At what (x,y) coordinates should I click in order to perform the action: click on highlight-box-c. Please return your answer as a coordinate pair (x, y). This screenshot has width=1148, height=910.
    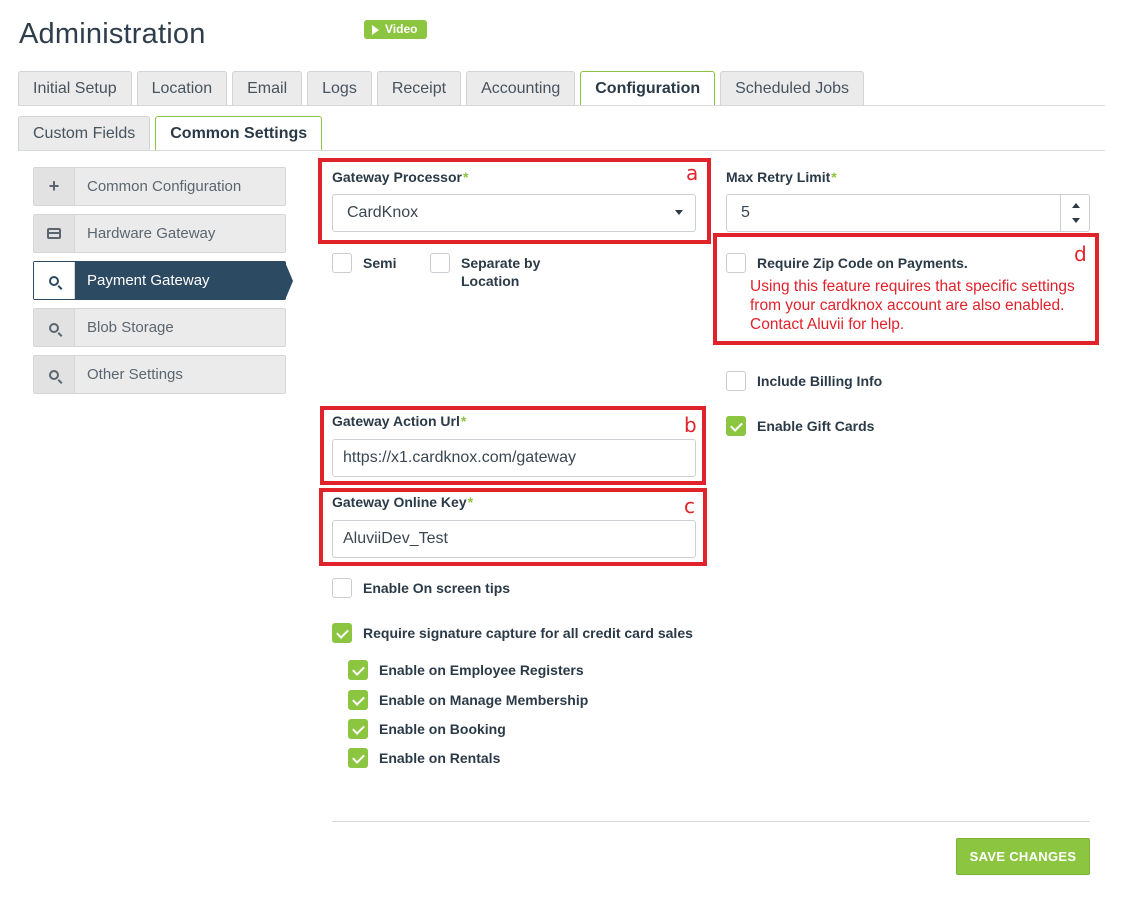
    Looking at the image, I should click on (513, 527).